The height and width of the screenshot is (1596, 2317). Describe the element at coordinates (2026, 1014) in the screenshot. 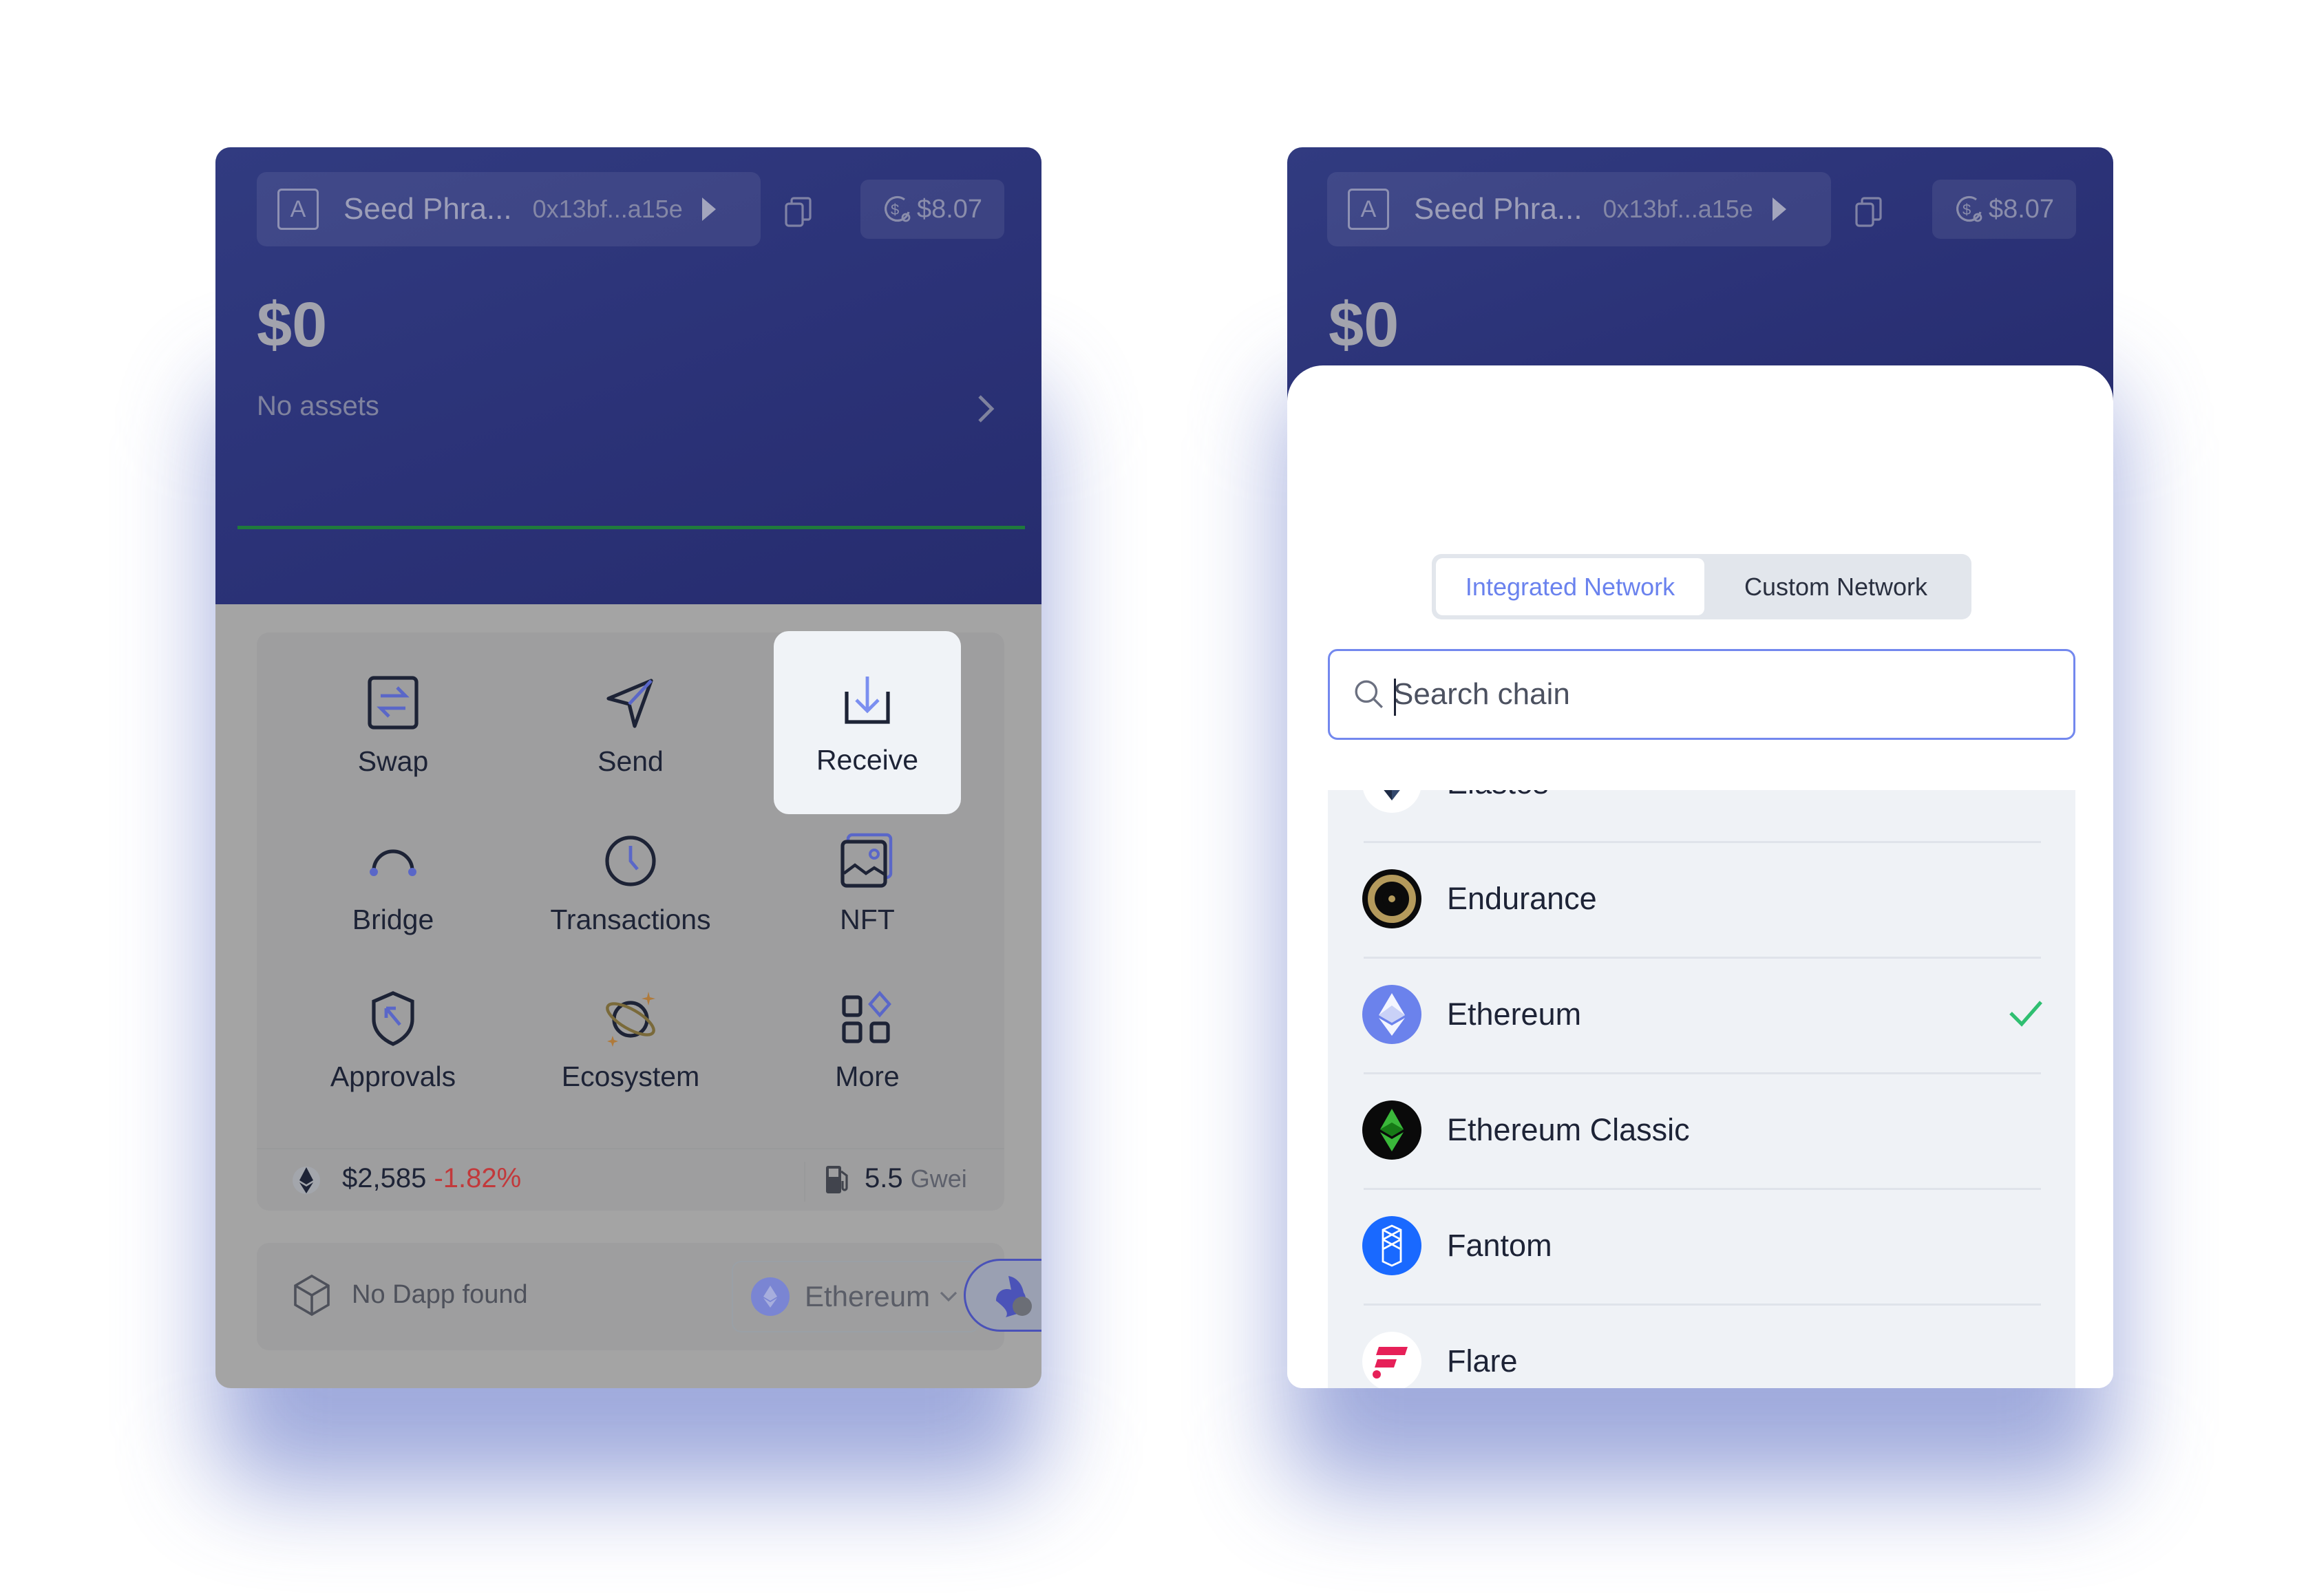

I see `check-icon` at that location.